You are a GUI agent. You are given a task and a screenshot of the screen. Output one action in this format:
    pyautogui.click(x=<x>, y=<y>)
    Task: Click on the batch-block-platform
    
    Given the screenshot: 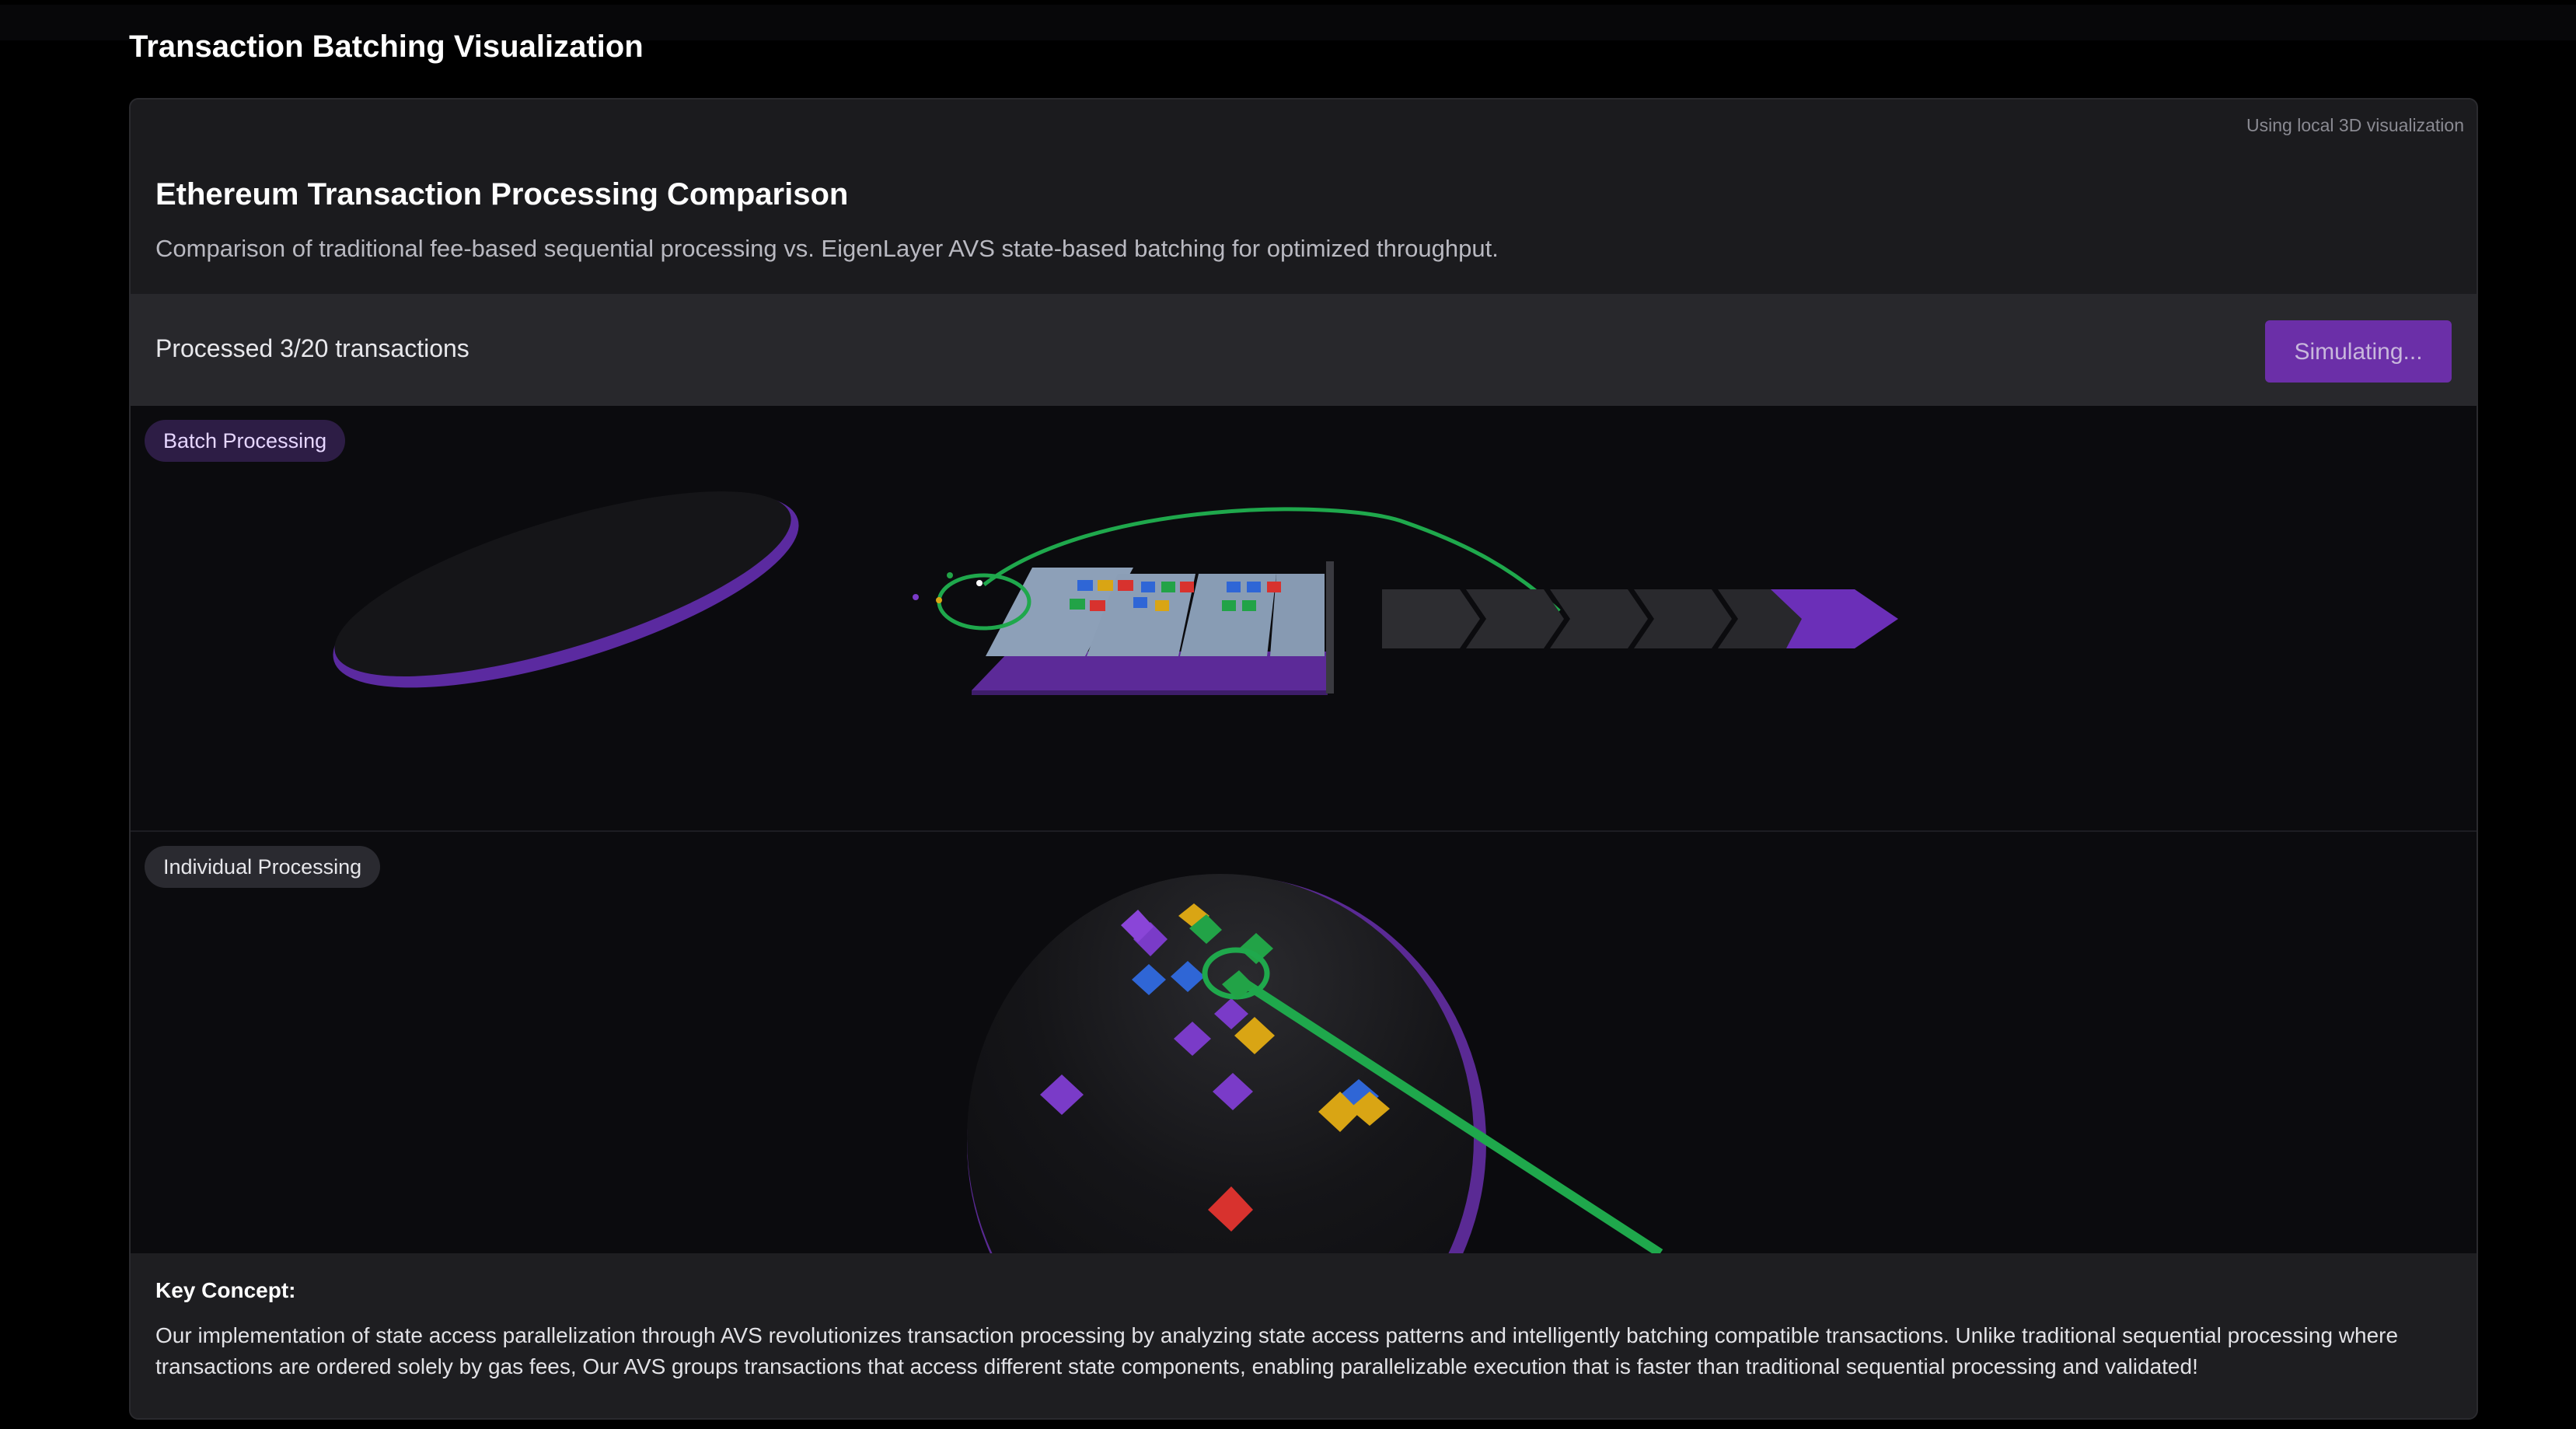 What is the action you would take?
    pyautogui.click(x=1153, y=628)
    